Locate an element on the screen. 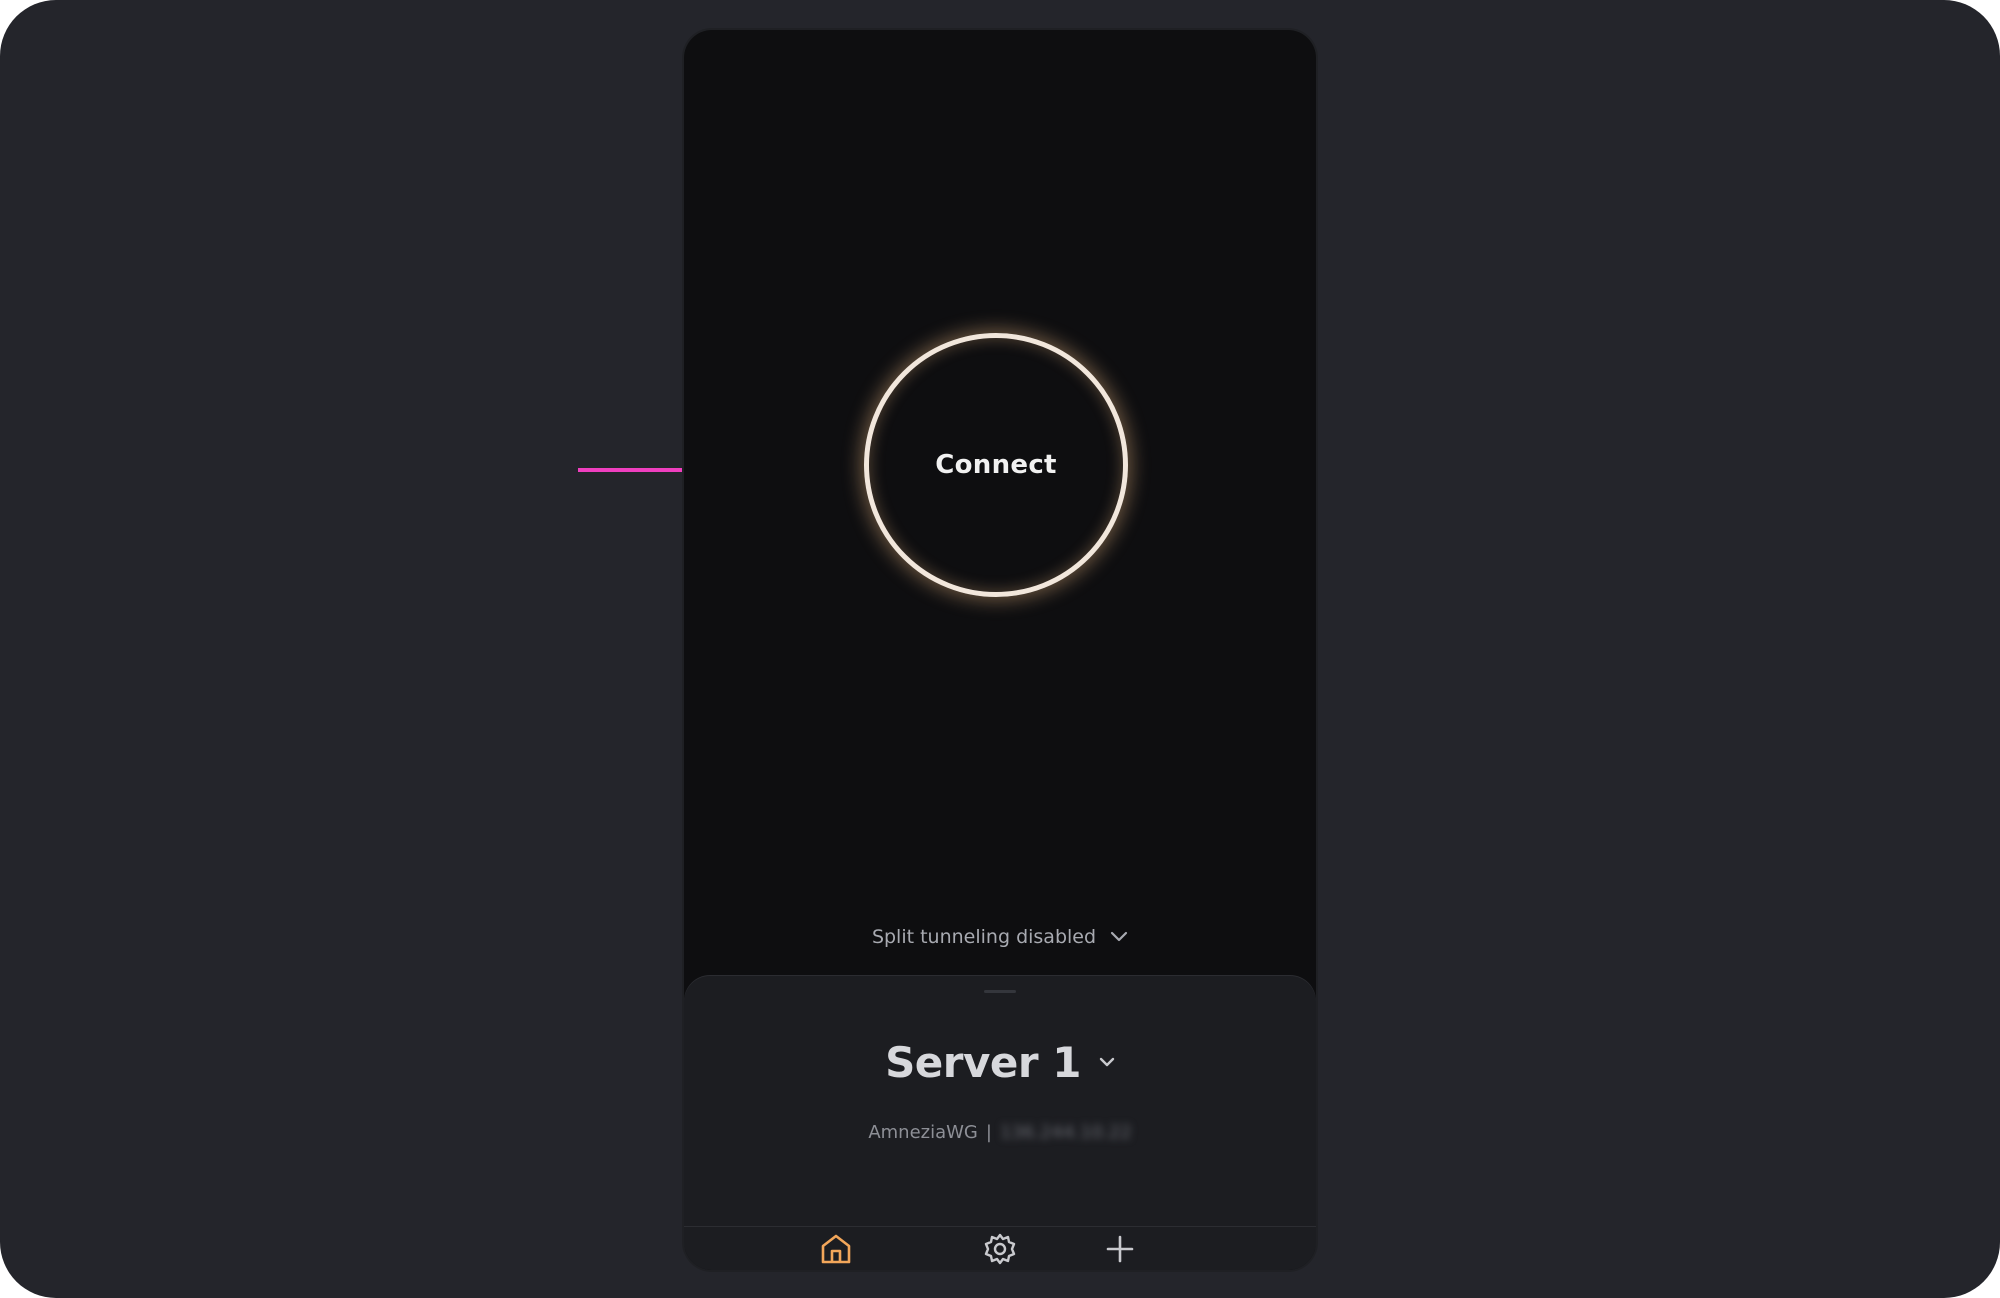 This screenshot has width=2000, height=1298. plus-icon is located at coordinates (1120, 1249).